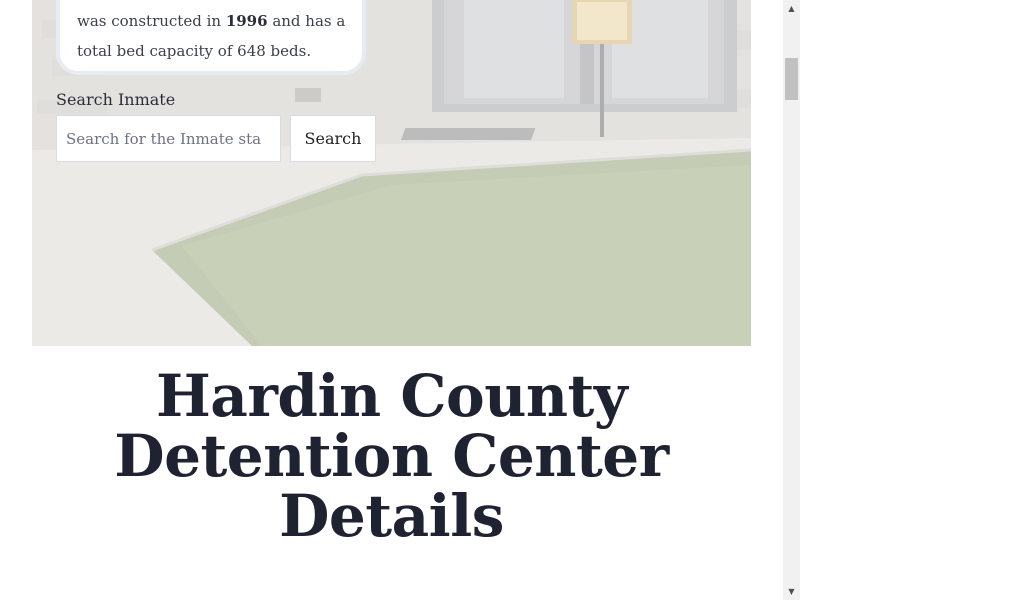 This screenshot has height=600, width=1024. I want to click on vertical-scrollbar: ▲ ▼, so click(791, 300).